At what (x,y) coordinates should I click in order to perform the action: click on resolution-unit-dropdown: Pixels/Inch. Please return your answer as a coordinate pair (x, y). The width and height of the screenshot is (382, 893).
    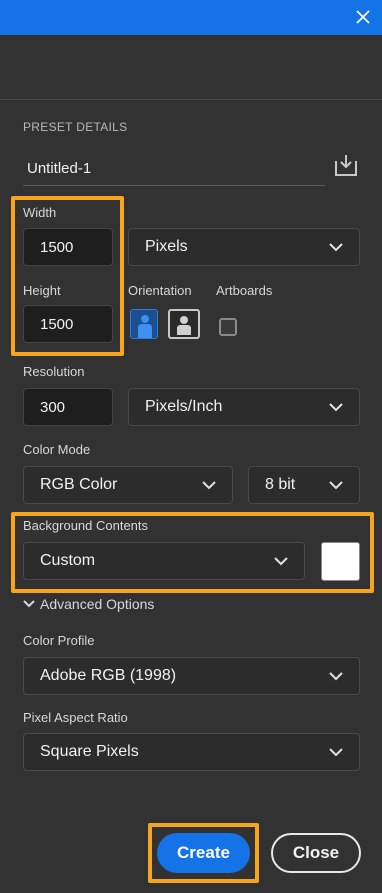
    Looking at the image, I should click on (244, 407).